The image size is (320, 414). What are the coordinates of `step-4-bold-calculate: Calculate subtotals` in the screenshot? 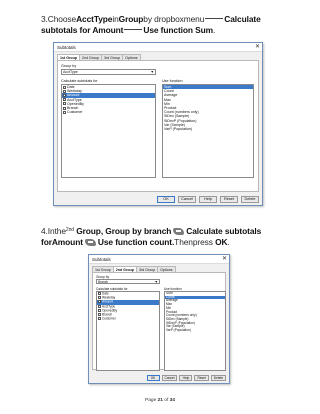 It's located at (224, 231).